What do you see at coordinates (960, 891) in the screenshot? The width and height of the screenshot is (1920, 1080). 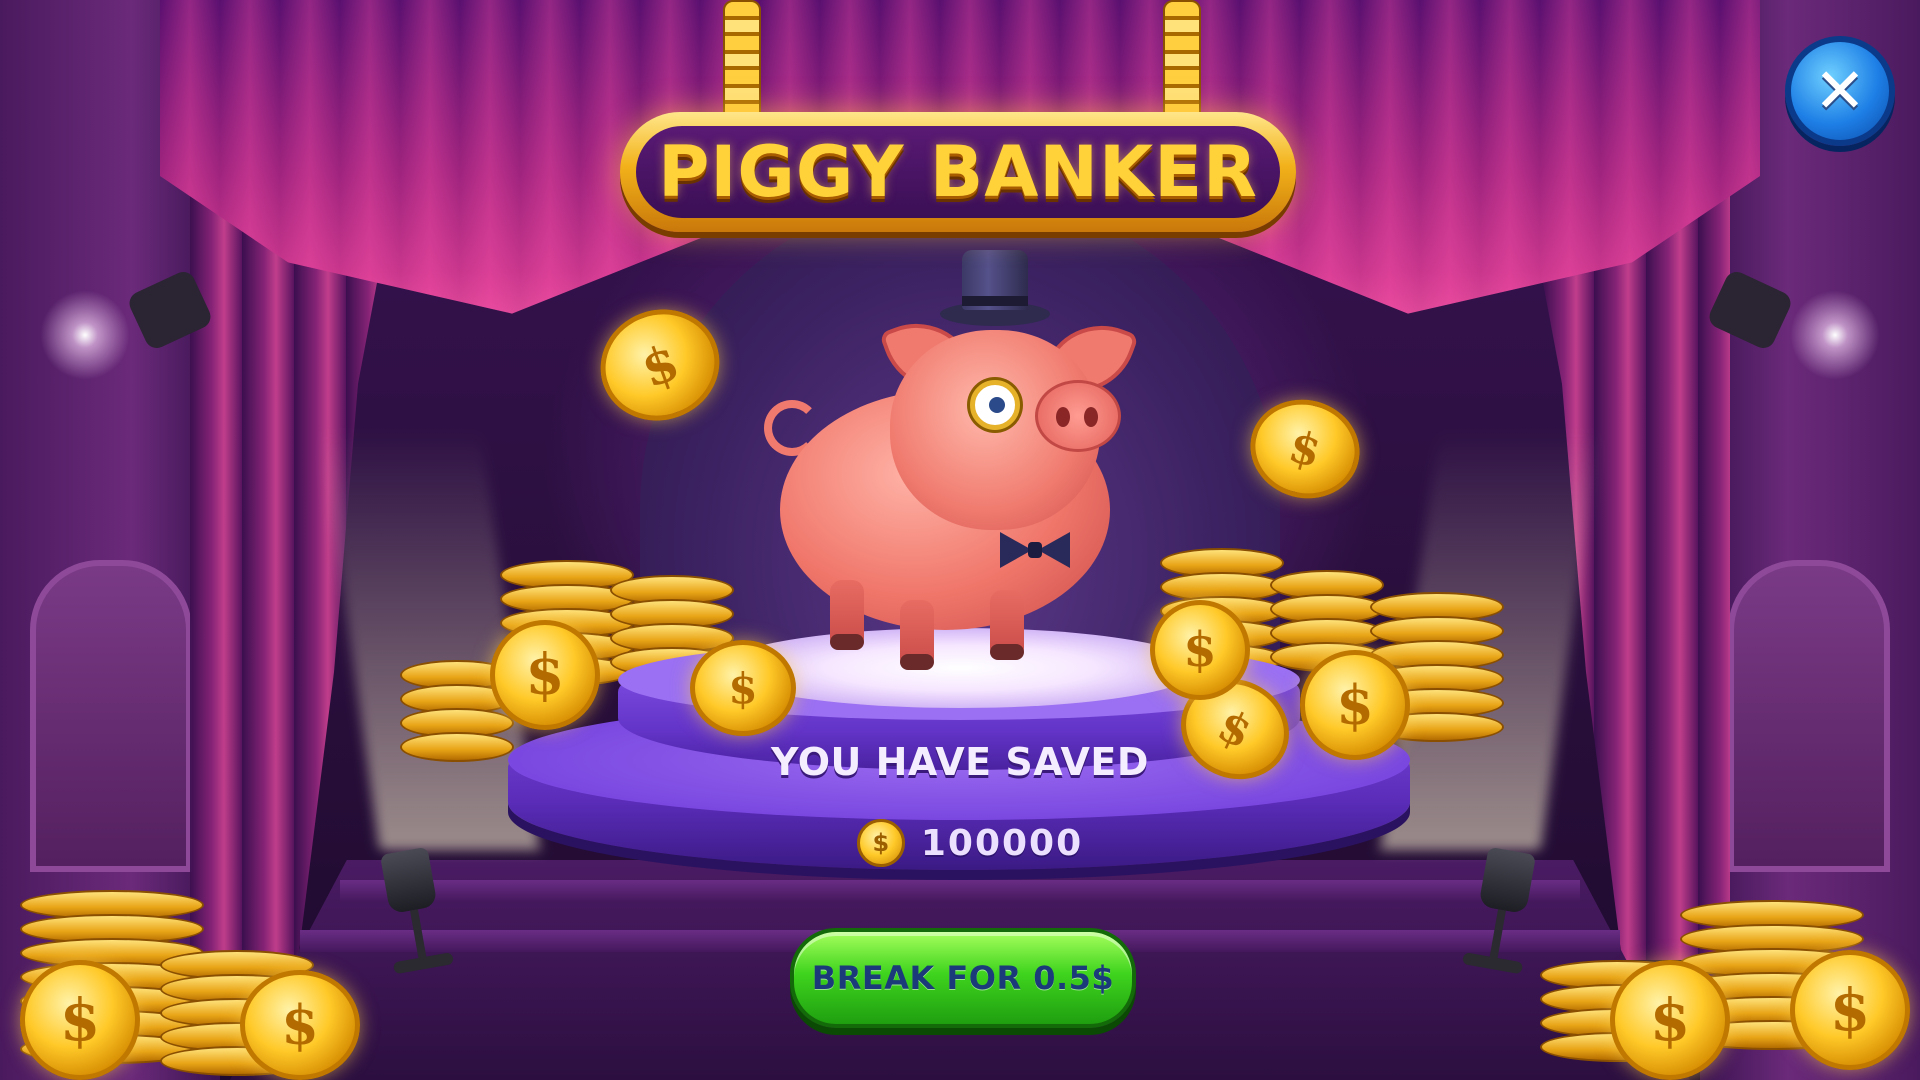 I see `stage-step` at bounding box center [960, 891].